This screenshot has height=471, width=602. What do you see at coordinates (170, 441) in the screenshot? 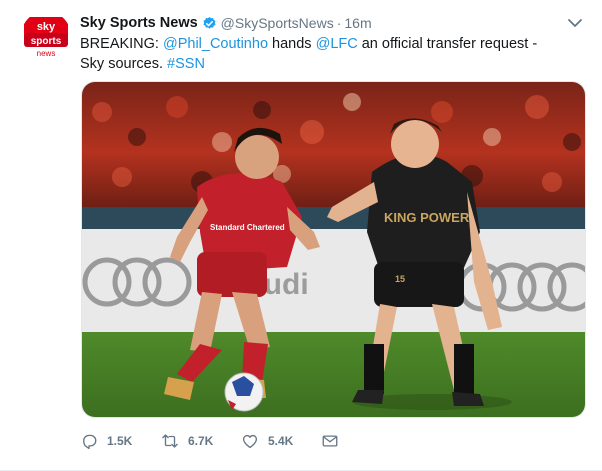
I see `retweet-icon` at bounding box center [170, 441].